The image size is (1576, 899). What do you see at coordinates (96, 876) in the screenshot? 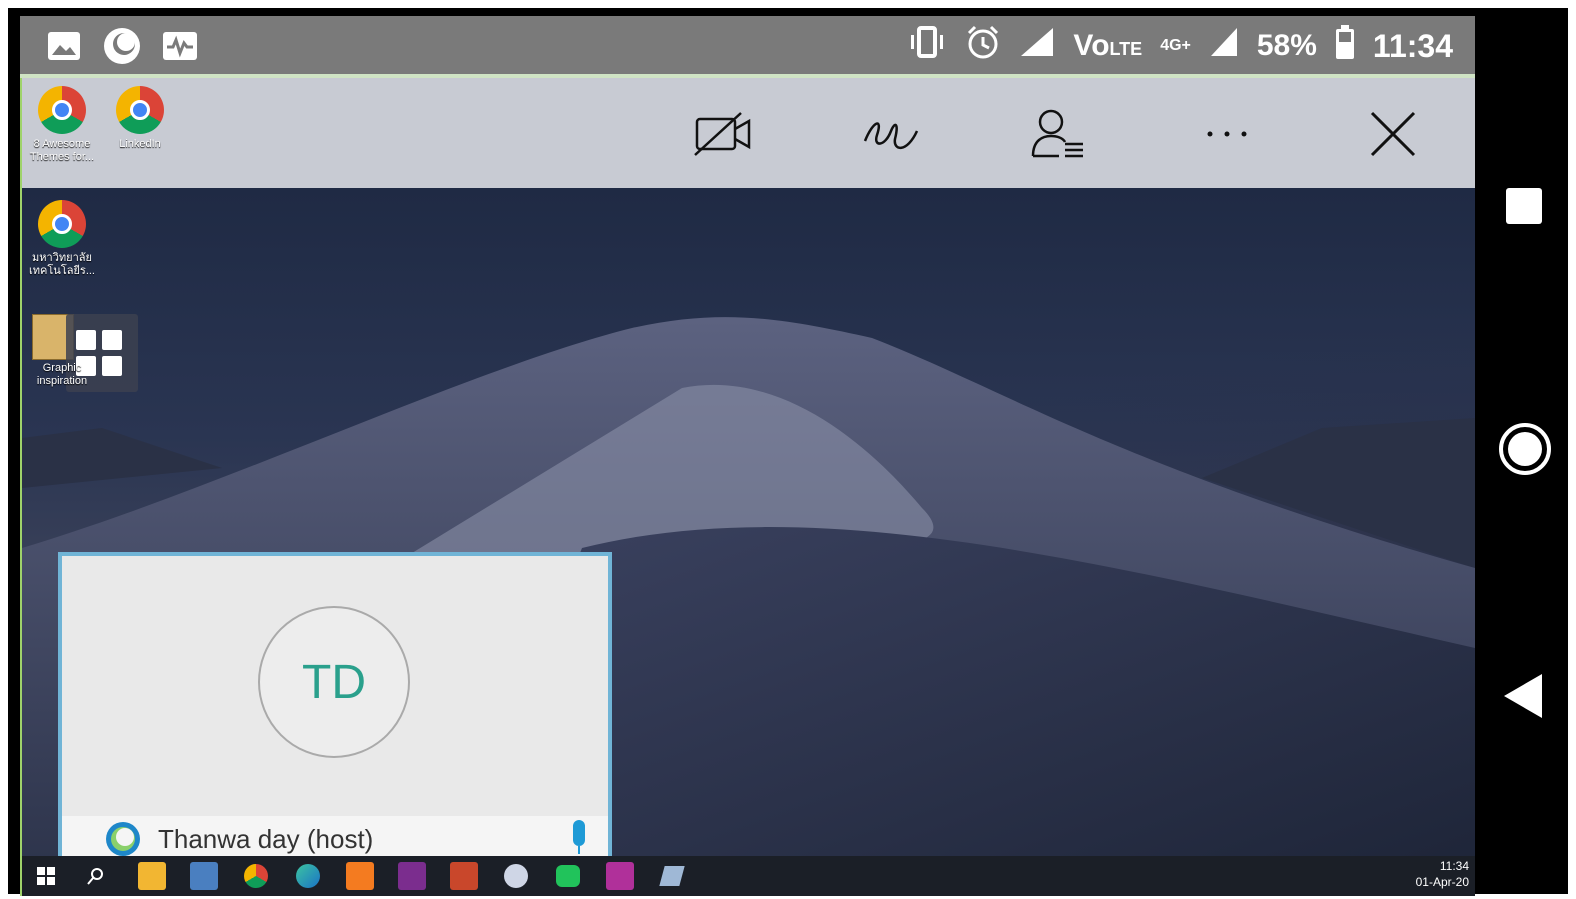
I see `search-icon` at bounding box center [96, 876].